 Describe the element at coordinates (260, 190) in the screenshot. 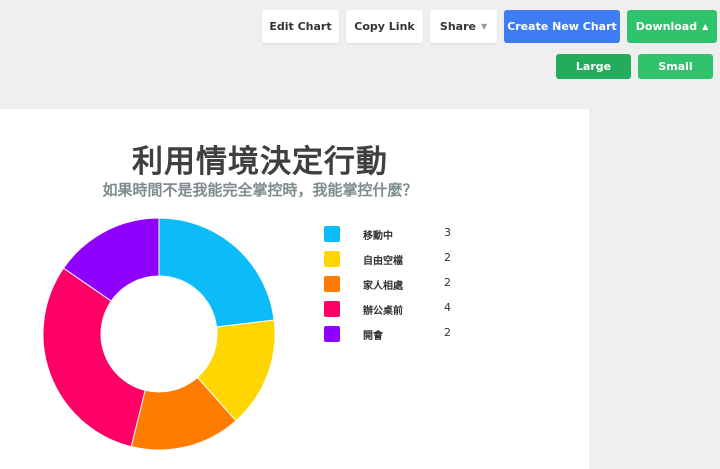

I see `chart-subtitle: 如果時間不是我能完全掌控時，我能掌控什麼？` at that location.